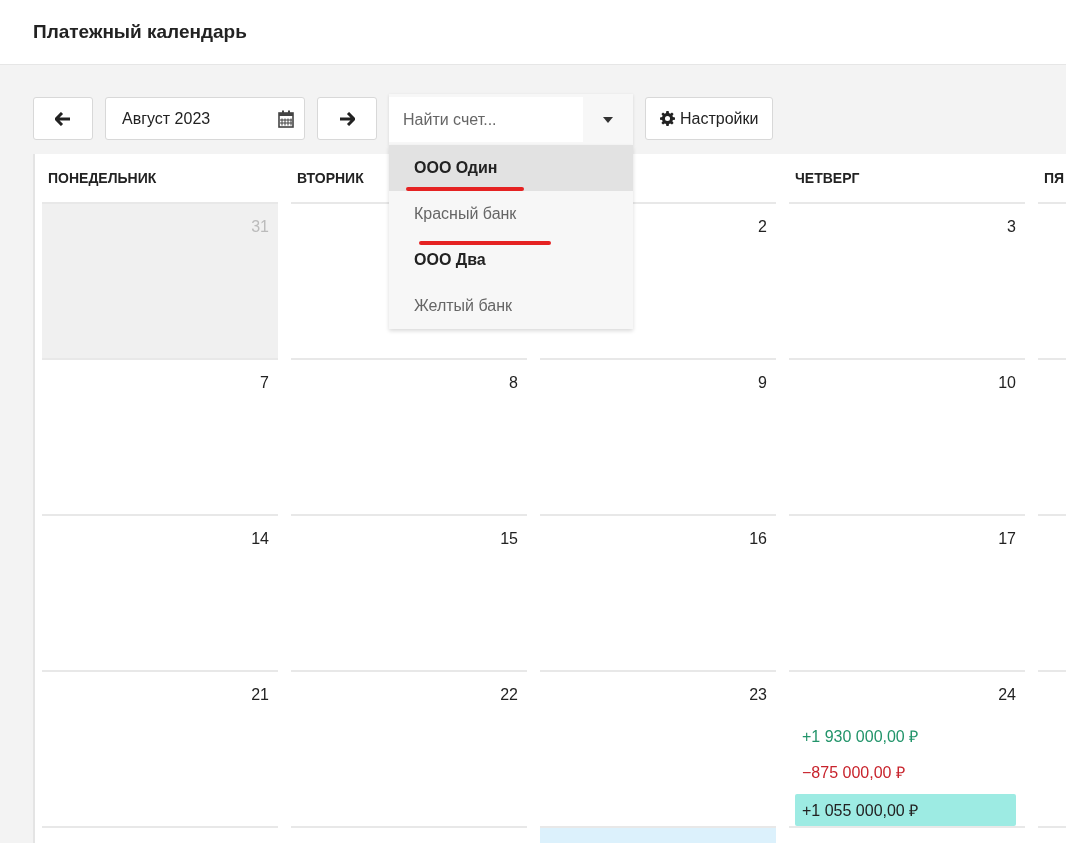 The height and width of the screenshot is (843, 1066). What do you see at coordinates (409, 438) in the screenshot?
I see `day-cell: 8` at bounding box center [409, 438].